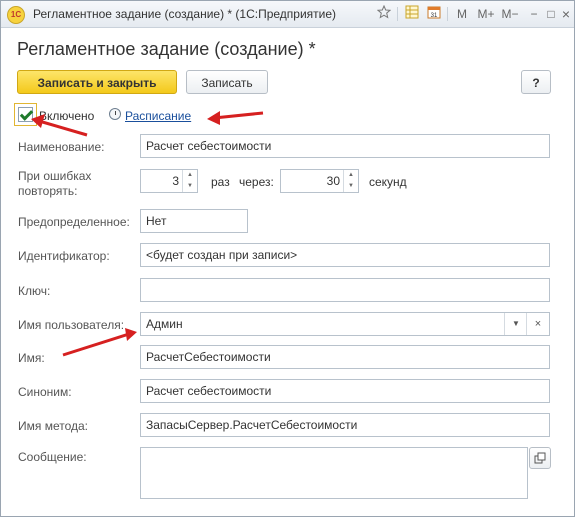  What do you see at coordinates (96, 344) in the screenshot?
I see `annotation-arrow-user` at bounding box center [96, 344].